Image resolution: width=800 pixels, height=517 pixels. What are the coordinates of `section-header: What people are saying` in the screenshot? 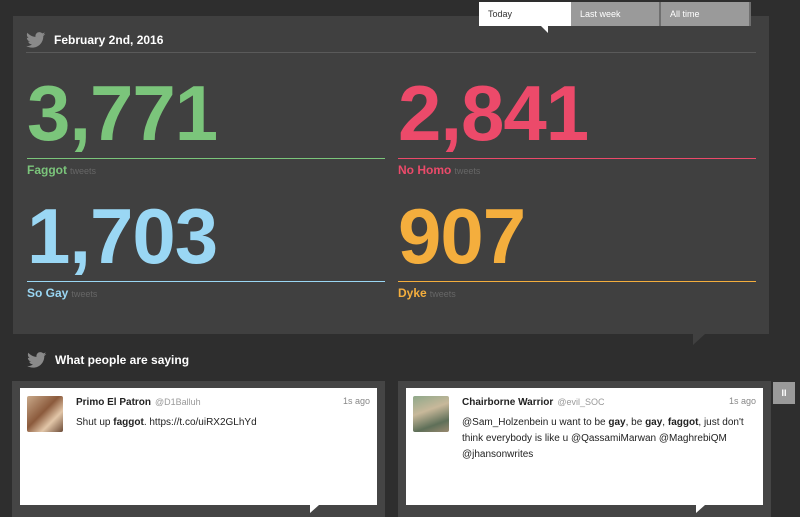 It's located at (108, 360).